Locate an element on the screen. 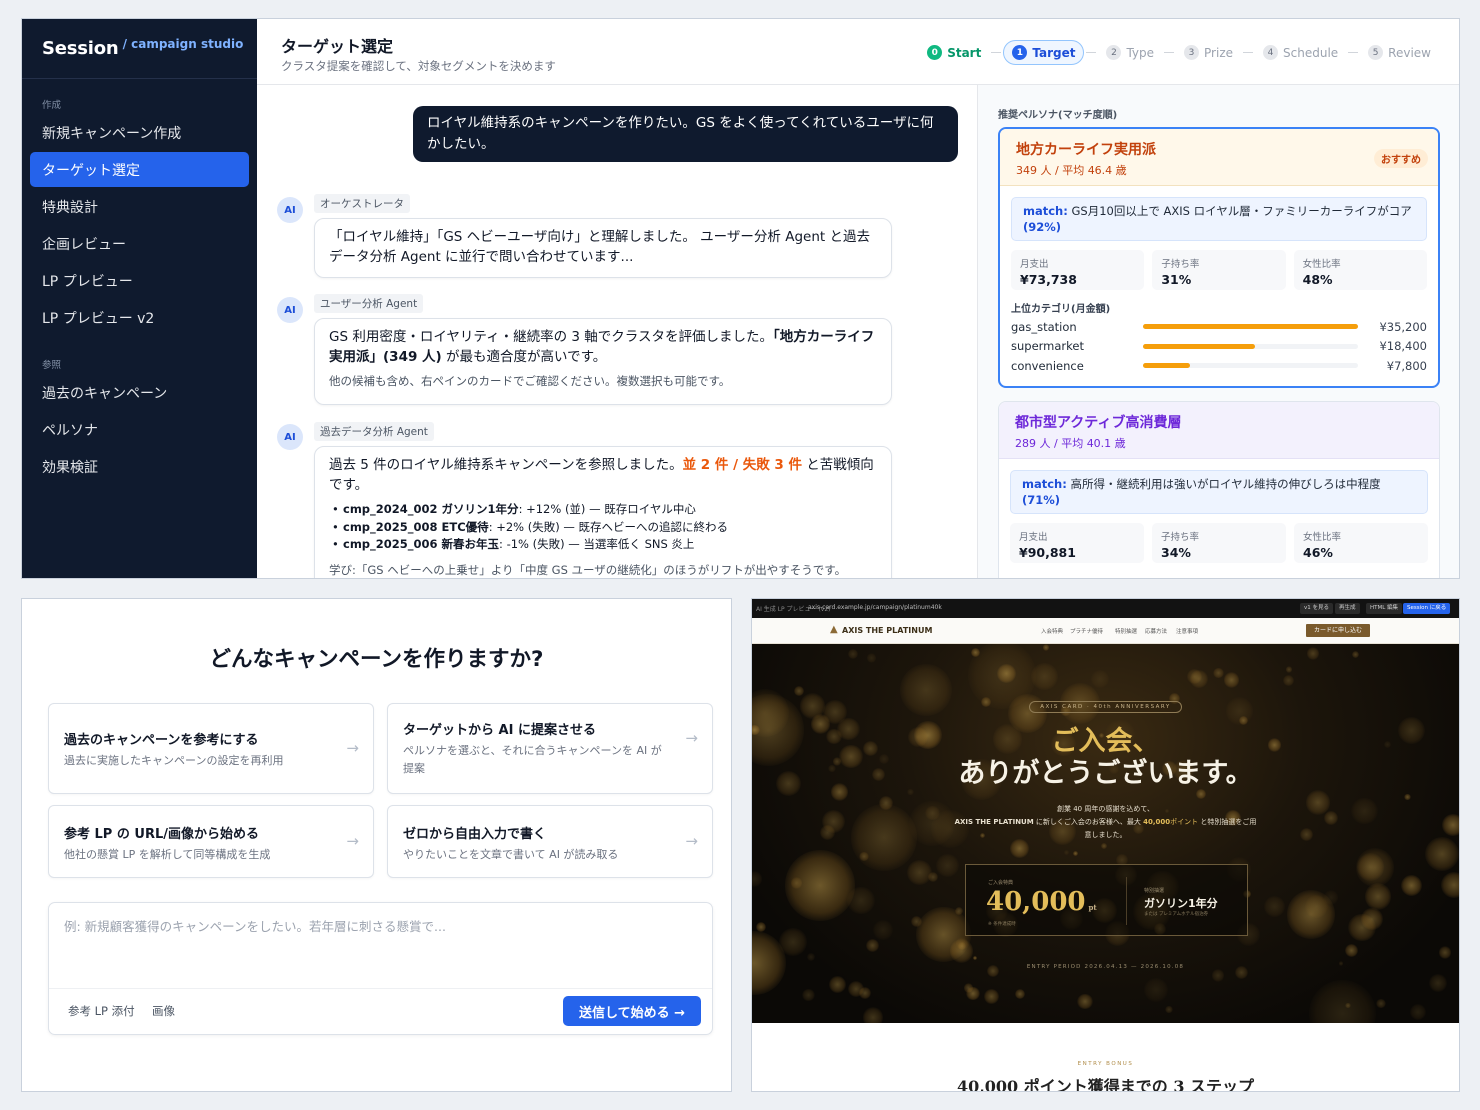 The width and height of the screenshot is (1480, 1110). option-past-campaign: 過去のキャンペーンを参考にする 過去に実施したキャンペーンの設定を再利用 → is located at coordinates (211, 748).